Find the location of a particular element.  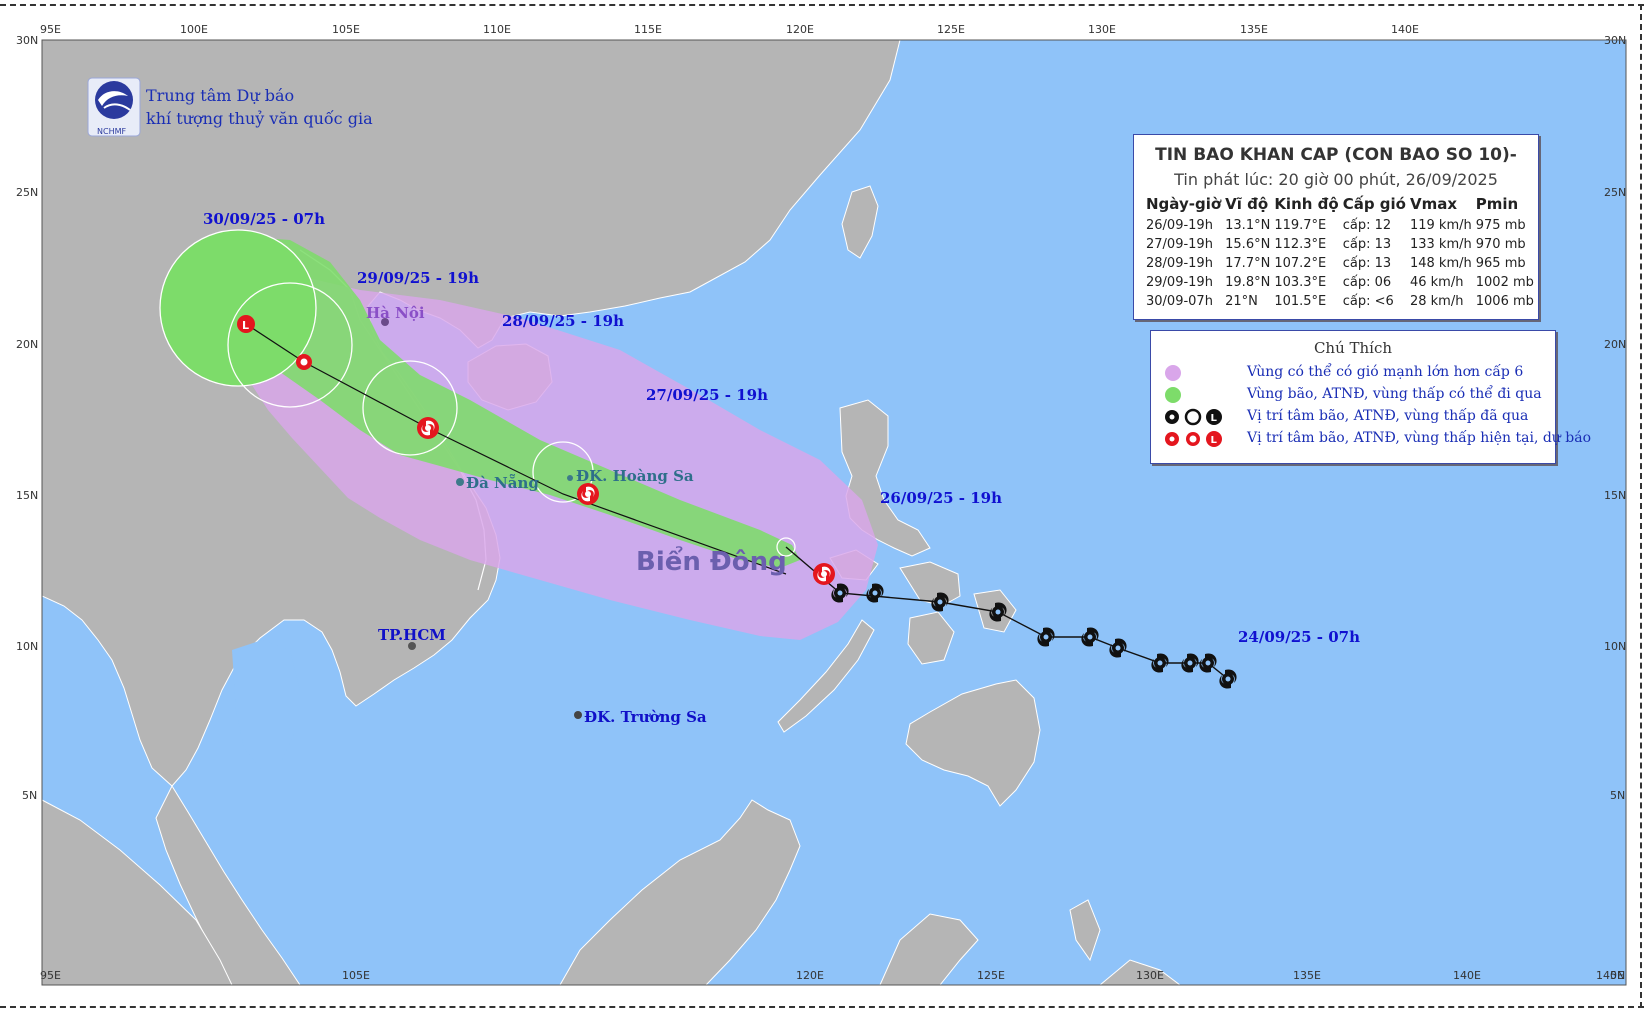

cell-pmin: 970 mb is located at coordinates (1500, 244).